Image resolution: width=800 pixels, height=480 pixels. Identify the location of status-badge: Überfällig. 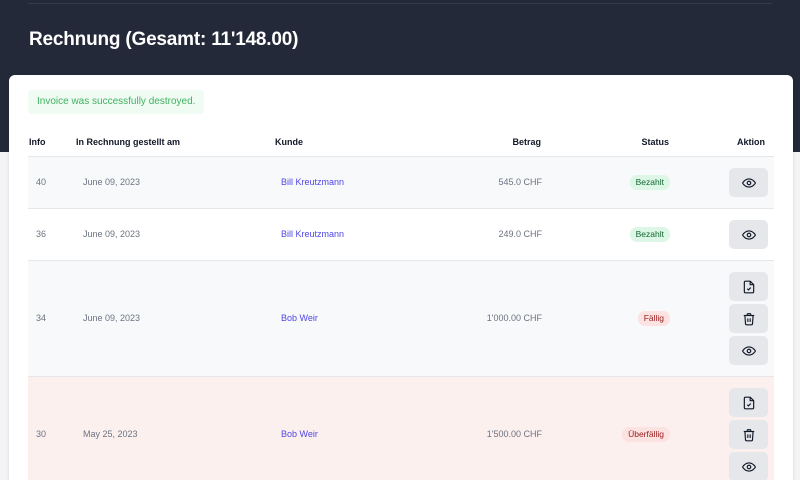
(646, 434).